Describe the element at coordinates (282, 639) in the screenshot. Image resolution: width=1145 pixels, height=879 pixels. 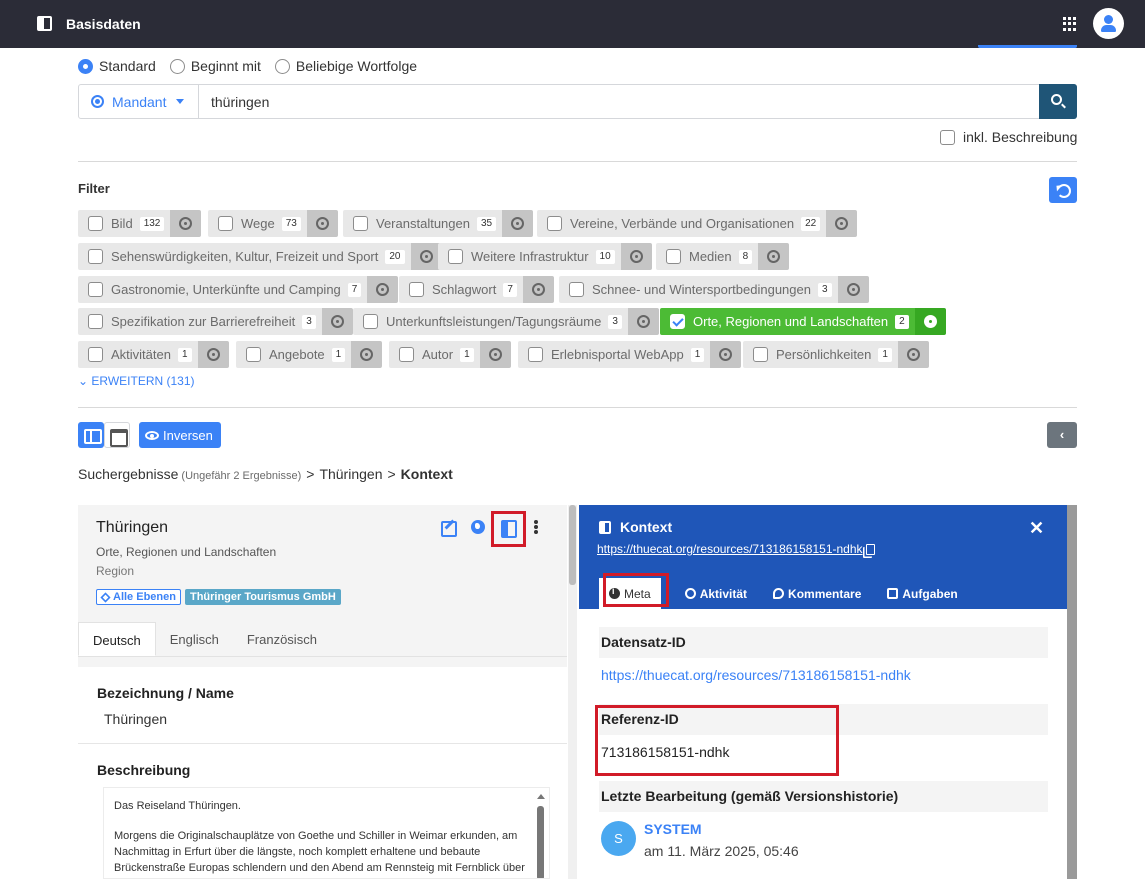
I see `tab-franzoesisch: Französisch` at that location.